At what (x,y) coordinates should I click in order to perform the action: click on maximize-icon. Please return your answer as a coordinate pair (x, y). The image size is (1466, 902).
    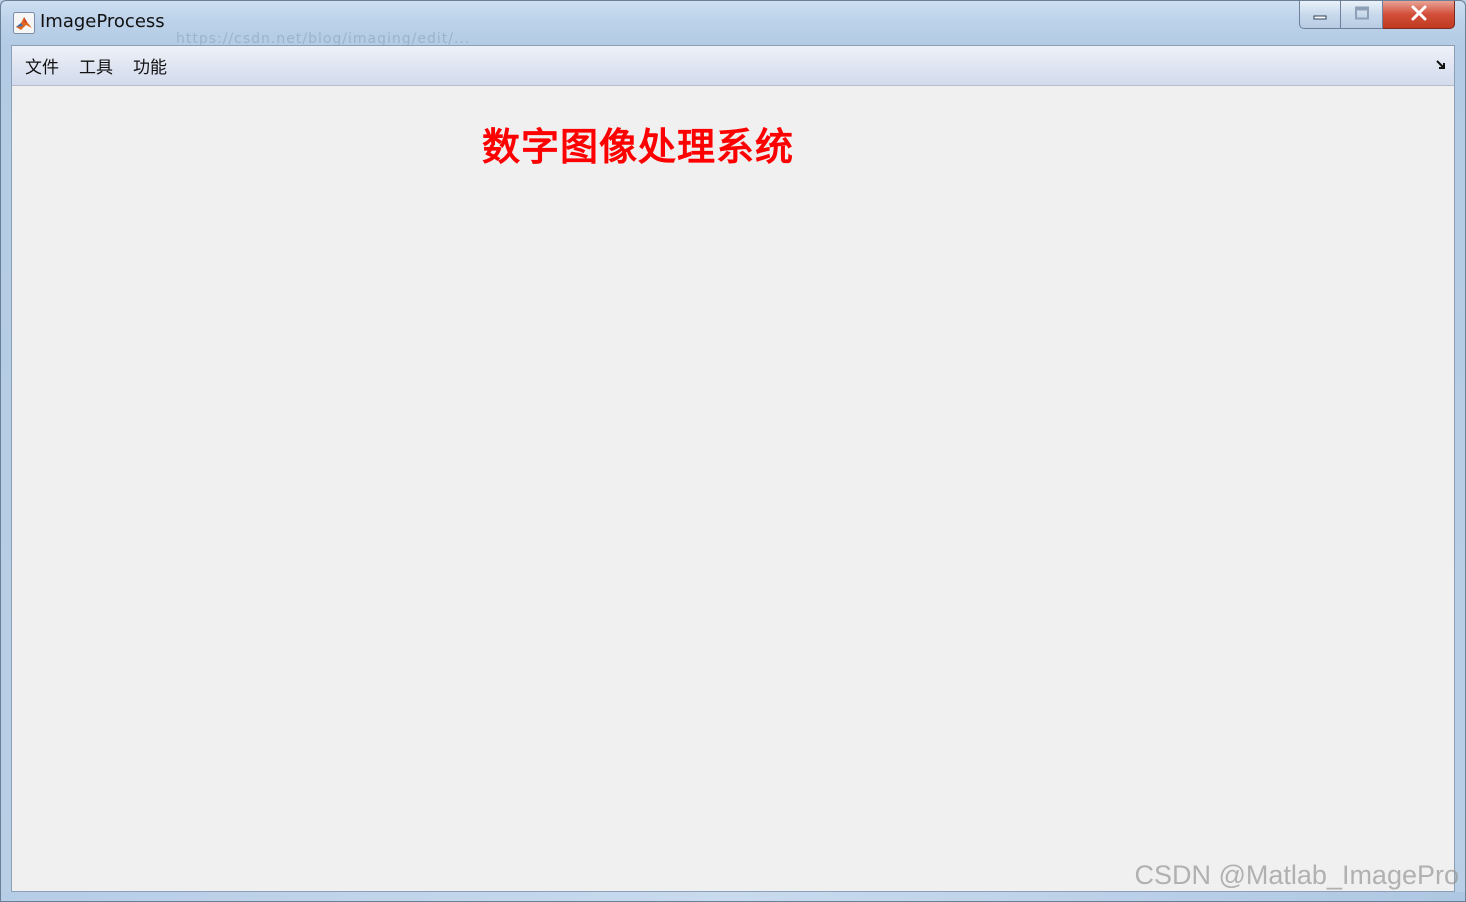
    Looking at the image, I should click on (1362, 14).